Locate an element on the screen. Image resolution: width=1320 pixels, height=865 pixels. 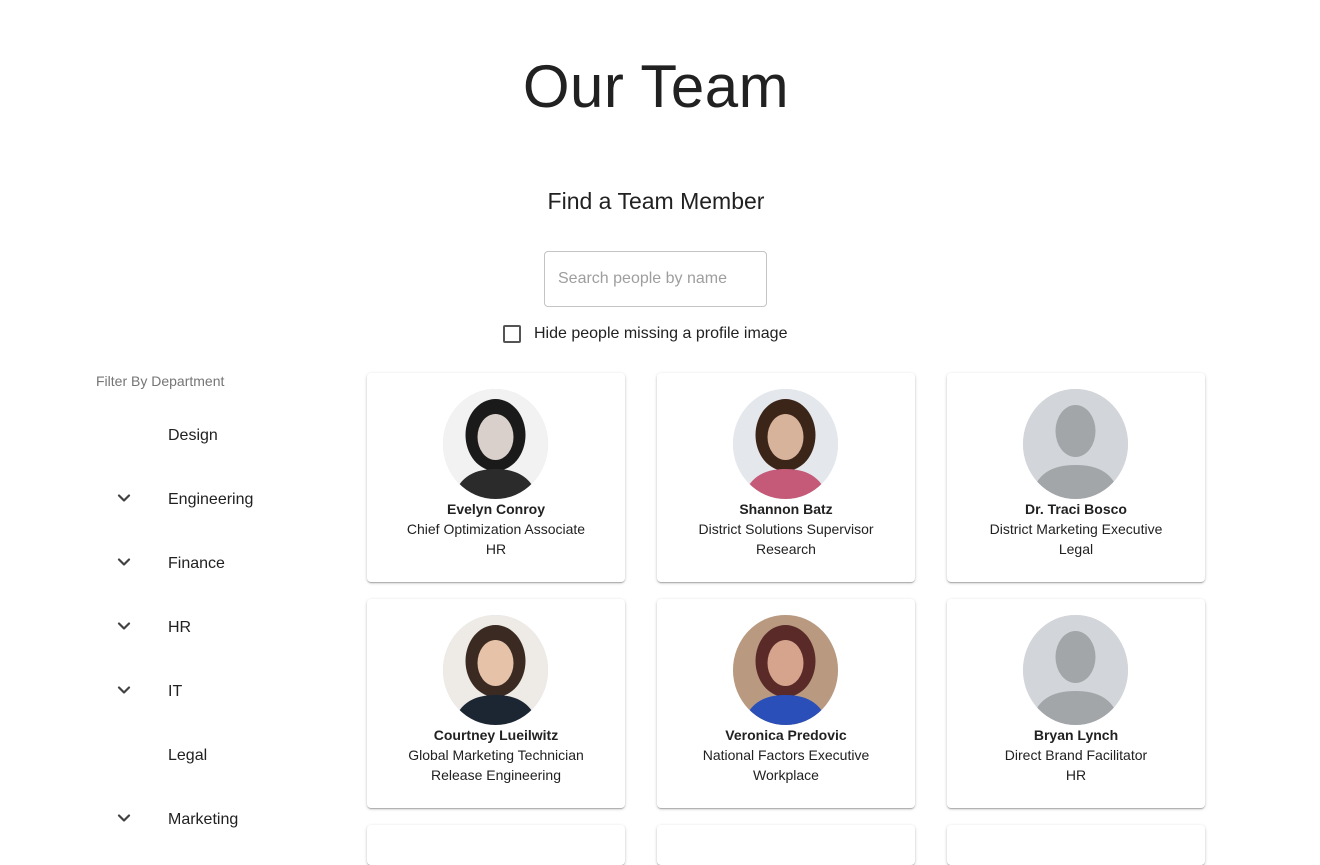
member-name: Veronica Predovic is located at coordinates (786, 735).